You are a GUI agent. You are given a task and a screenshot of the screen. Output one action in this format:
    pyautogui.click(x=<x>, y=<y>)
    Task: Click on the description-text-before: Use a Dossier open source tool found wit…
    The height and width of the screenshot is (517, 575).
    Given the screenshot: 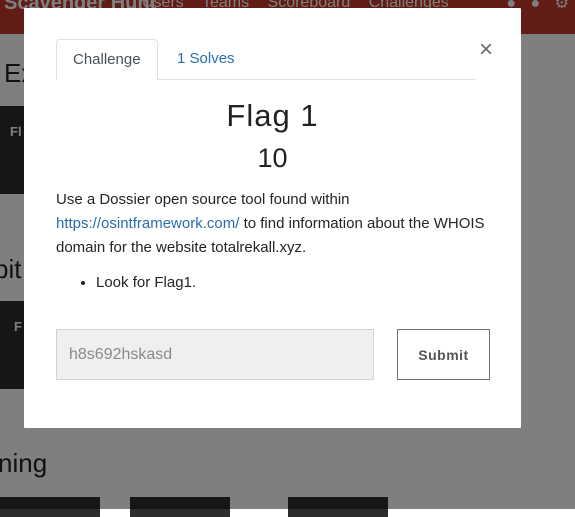 What is the action you would take?
    pyautogui.click(x=203, y=199)
    